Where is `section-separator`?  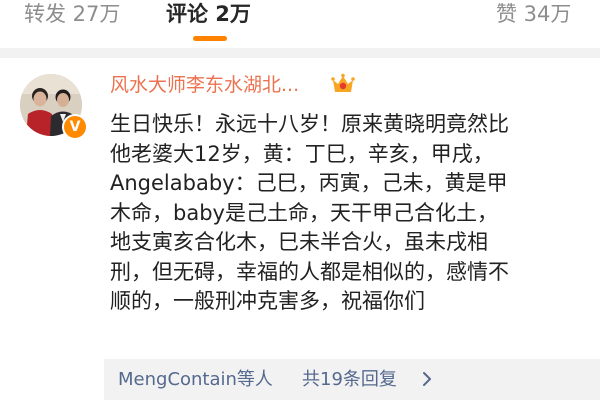
section-separator is located at coordinates (300, 53).